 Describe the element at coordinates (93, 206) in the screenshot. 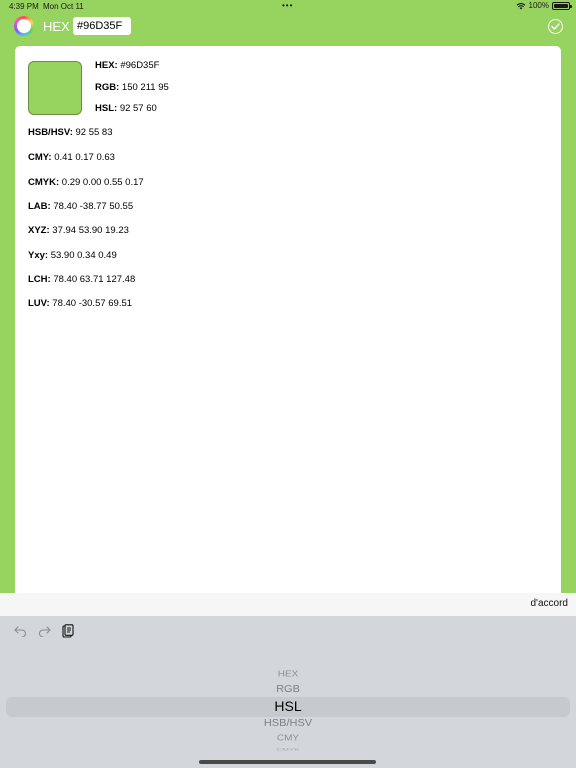

I see `lab-value: 78.40 -38.77 50.55` at that location.